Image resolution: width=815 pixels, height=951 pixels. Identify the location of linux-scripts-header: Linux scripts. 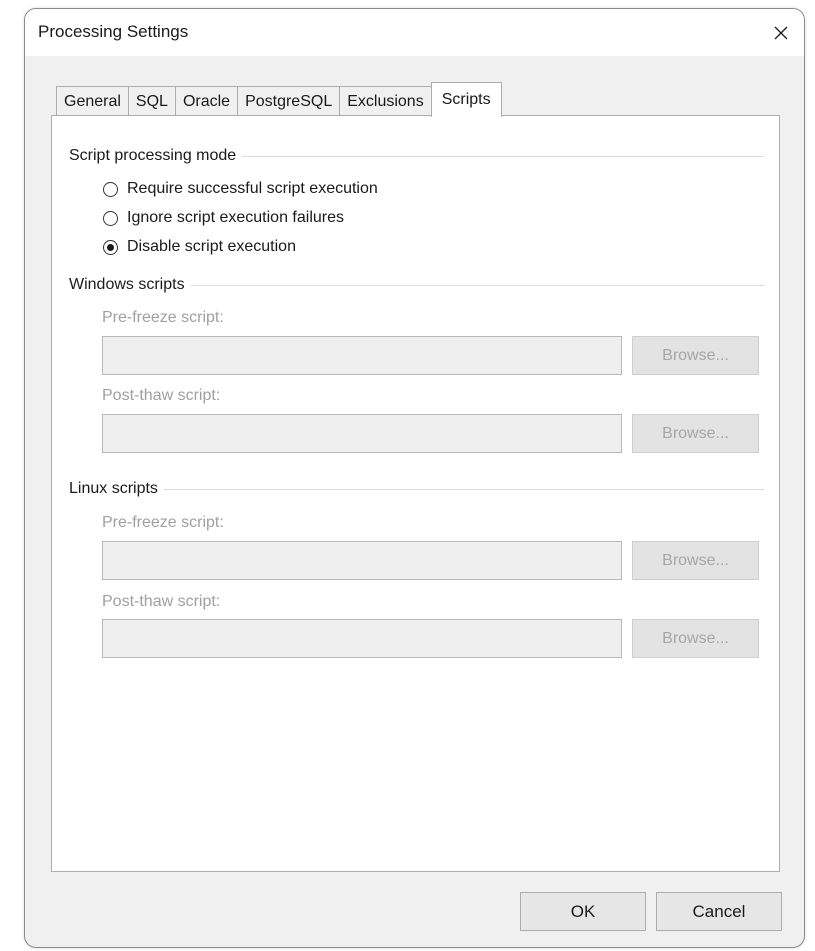
(113, 488).